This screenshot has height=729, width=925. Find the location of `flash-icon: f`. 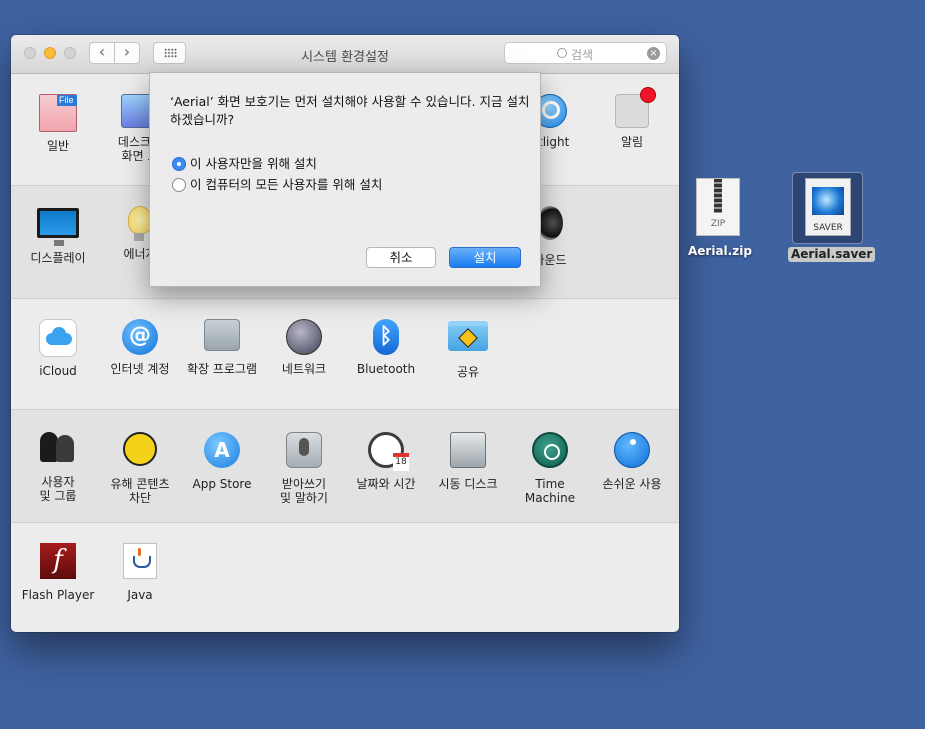

flash-icon: f is located at coordinates (58, 561).